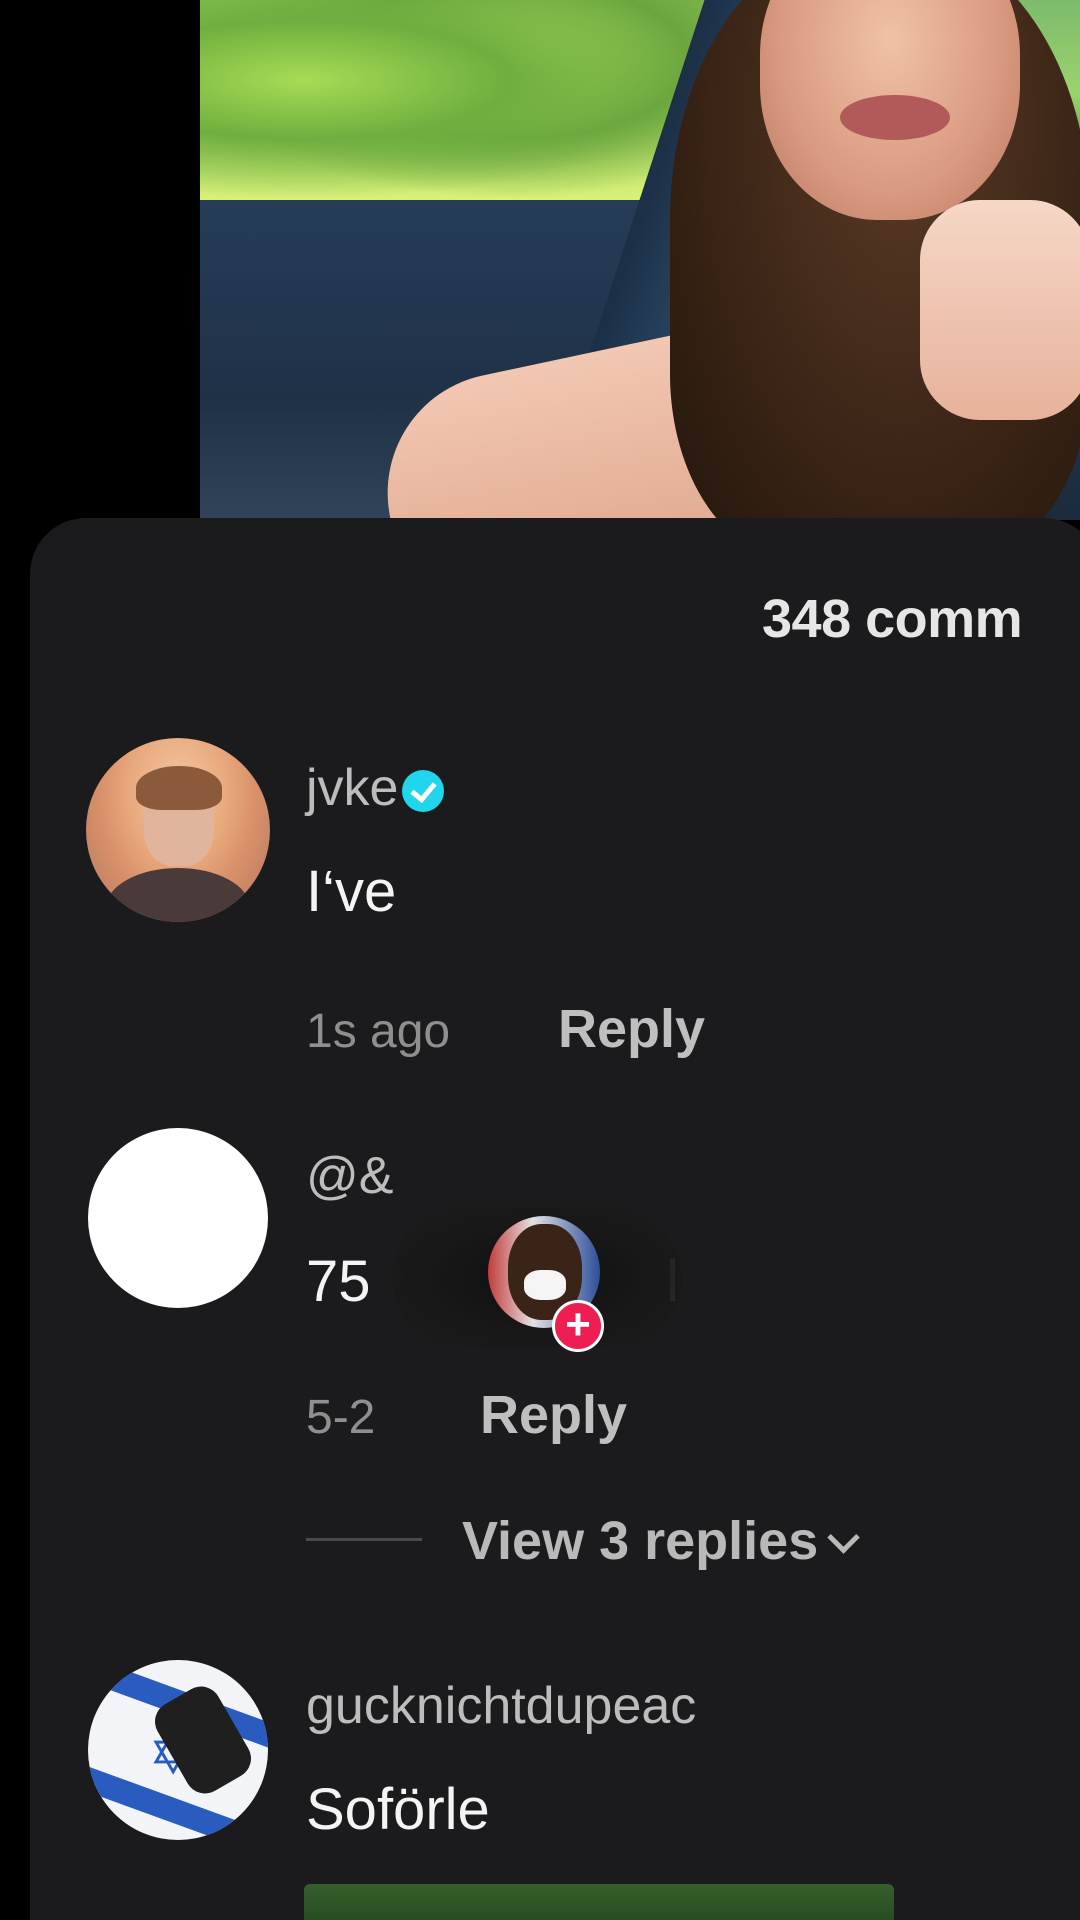 This screenshot has width=1080, height=1920. Describe the element at coordinates (351, 891) in the screenshot. I see `comment-text: I‘ve` at that location.